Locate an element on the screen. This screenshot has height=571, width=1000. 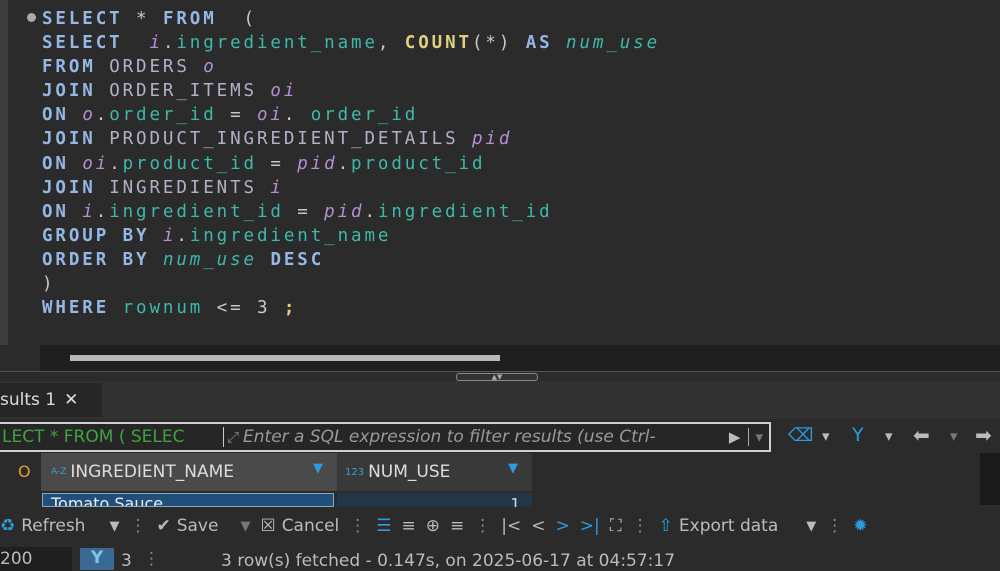
fetch-all-icon: ⛶ is located at coordinates (616, 526).